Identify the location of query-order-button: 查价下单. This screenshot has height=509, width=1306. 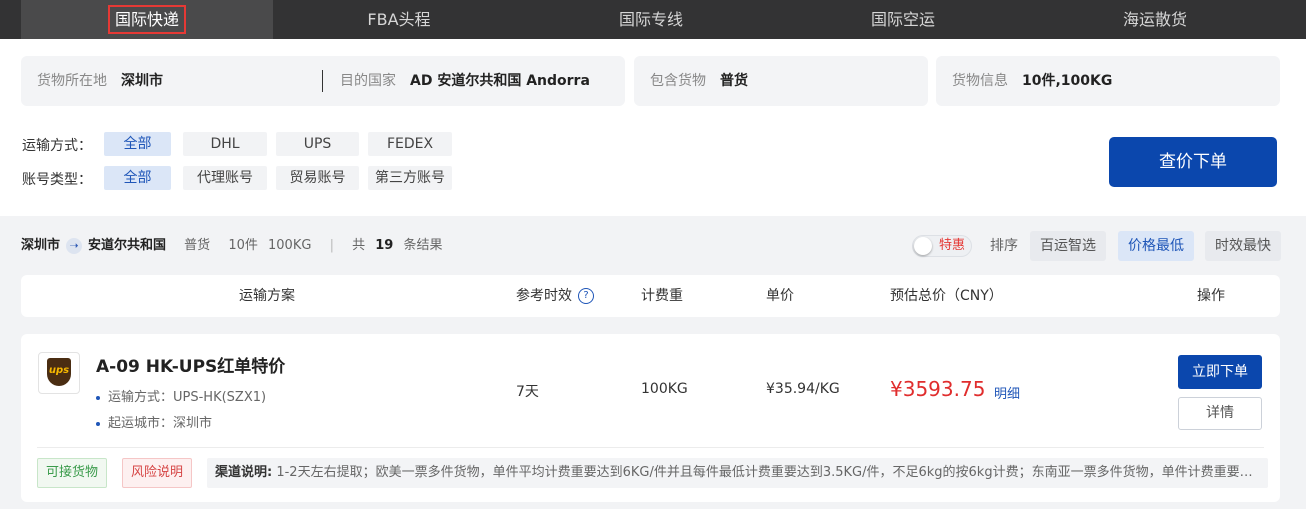
(1193, 162).